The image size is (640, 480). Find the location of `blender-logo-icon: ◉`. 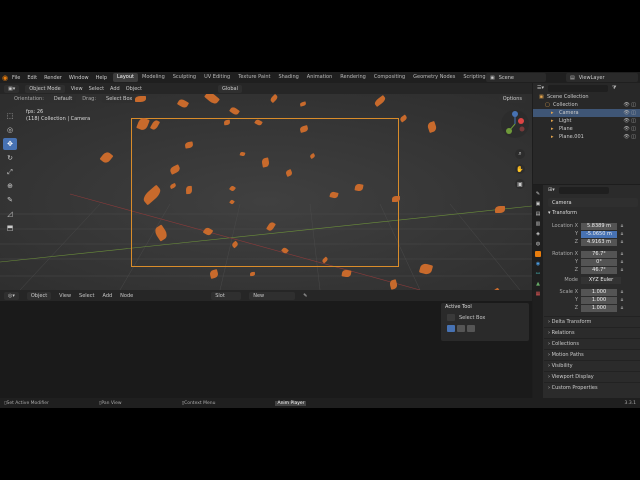

blender-logo-icon: ◉ is located at coordinates (5, 77).